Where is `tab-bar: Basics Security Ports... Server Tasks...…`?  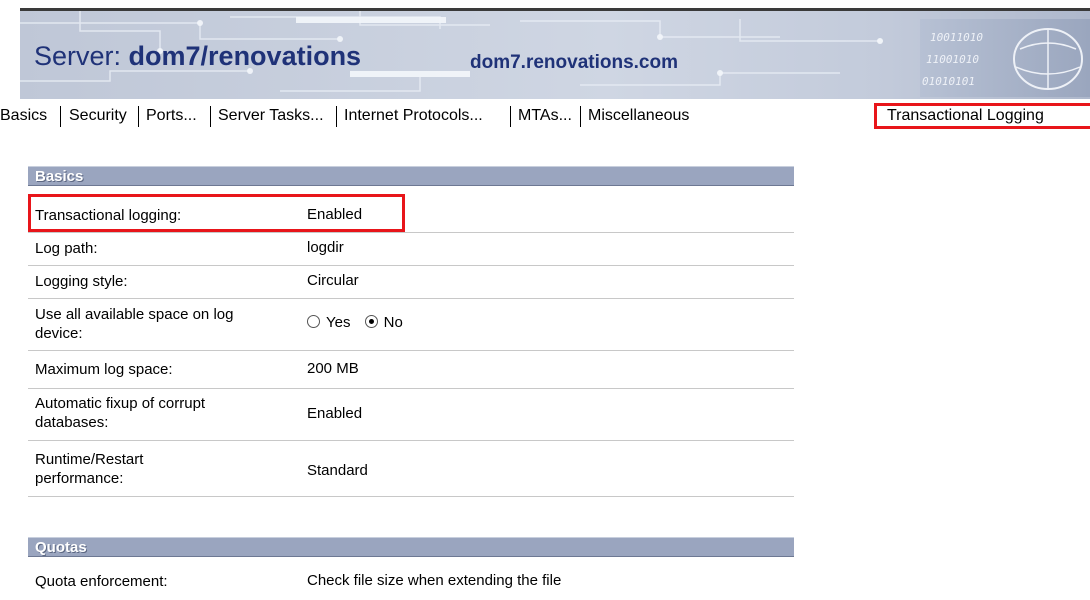
tab-bar: Basics Security Ports... Server Tasks...… is located at coordinates (545, 116).